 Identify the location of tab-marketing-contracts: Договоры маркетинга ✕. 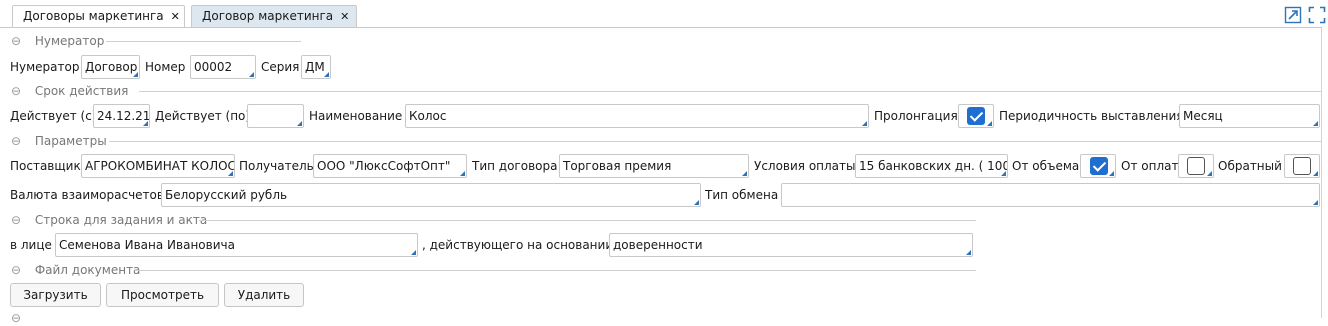
(98, 16).